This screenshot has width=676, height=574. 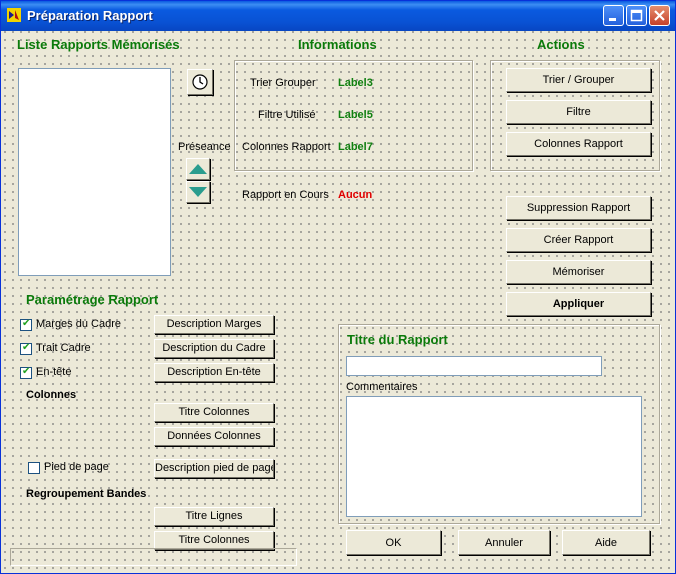 What do you see at coordinates (578, 80) in the screenshot?
I see `trier-grouper-button: Trier / Grouper` at bounding box center [578, 80].